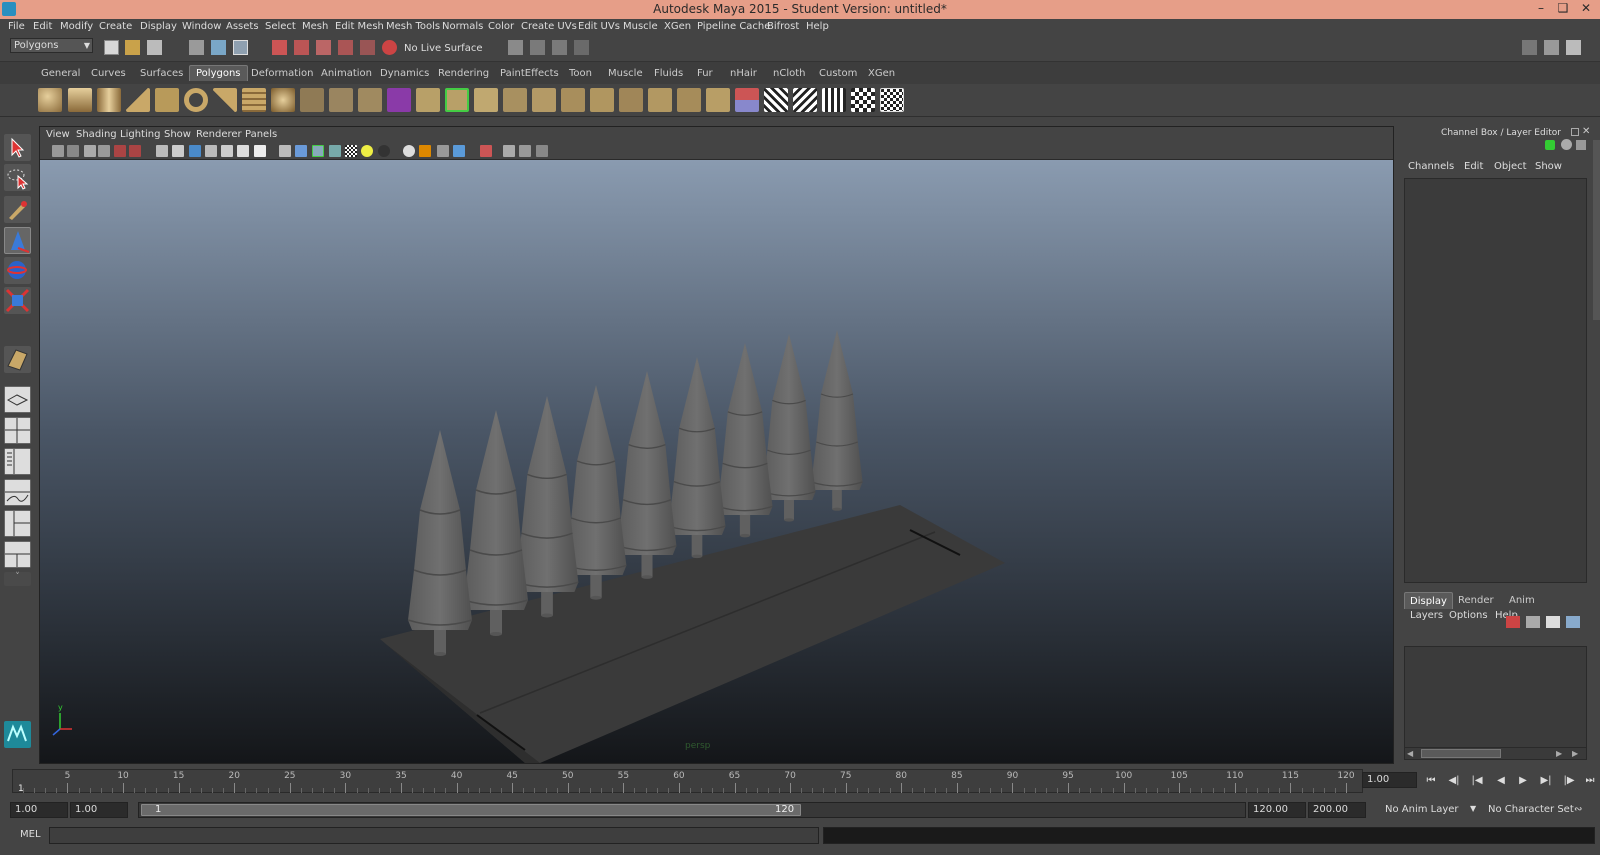  Describe the element at coordinates (90, 151) in the screenshot. I see `bookmarks-icon` at that location.